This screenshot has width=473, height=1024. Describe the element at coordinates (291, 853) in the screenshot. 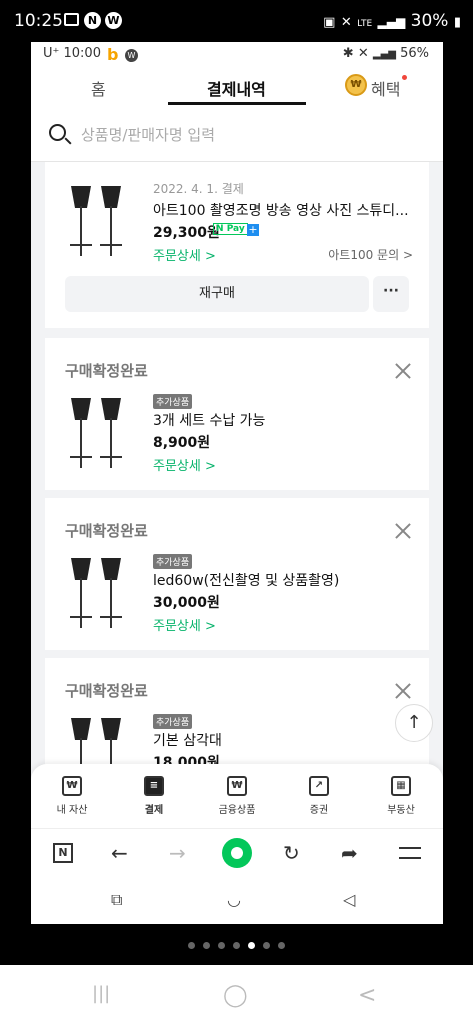

I see `refresh-icon: ↻` at that location.